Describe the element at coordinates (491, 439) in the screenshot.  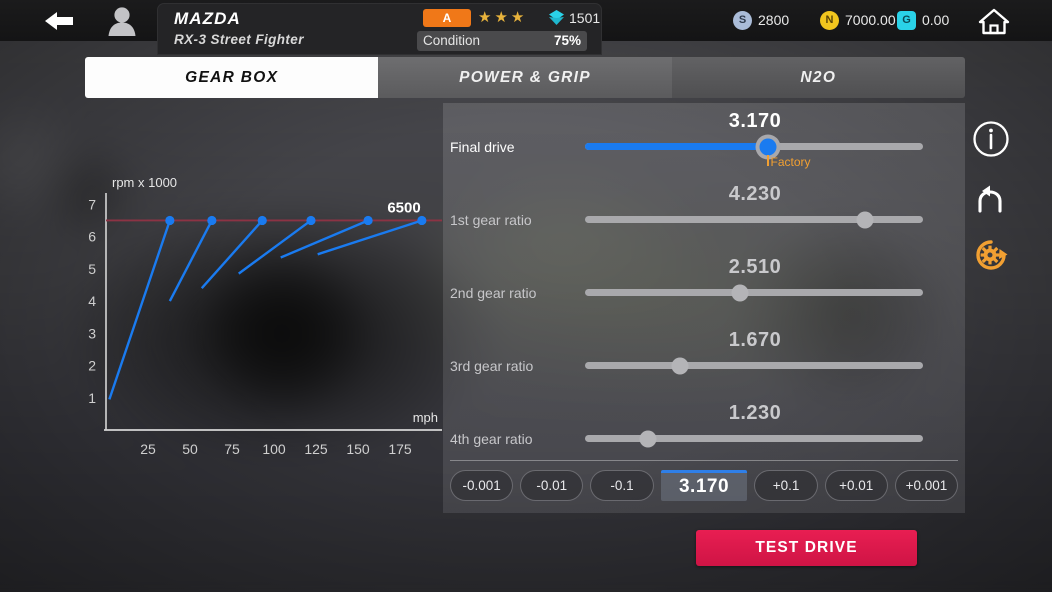
I see `slider-label: 4th gear ratio` at that location.